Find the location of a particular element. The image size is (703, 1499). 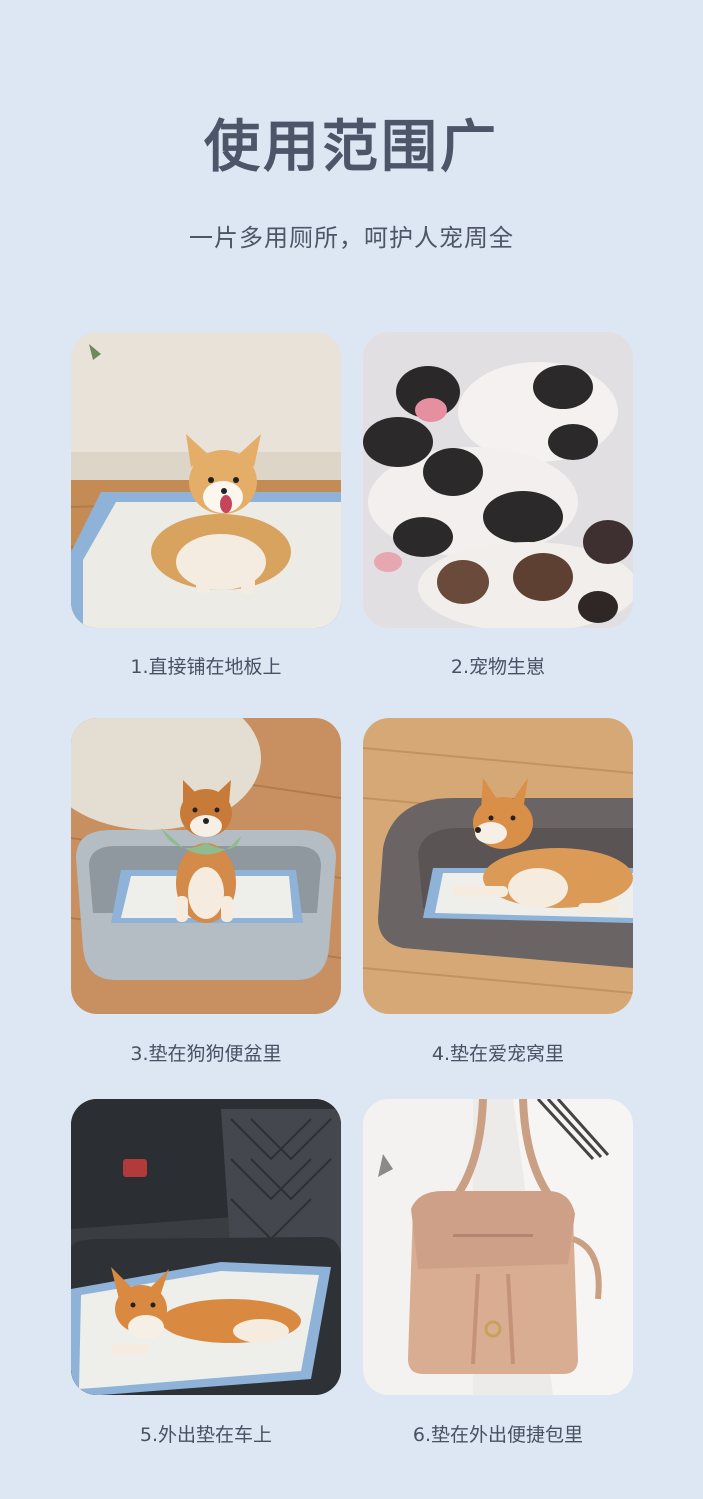

shiba-in-pet-bed-photo is located at coordinates (498, 866).